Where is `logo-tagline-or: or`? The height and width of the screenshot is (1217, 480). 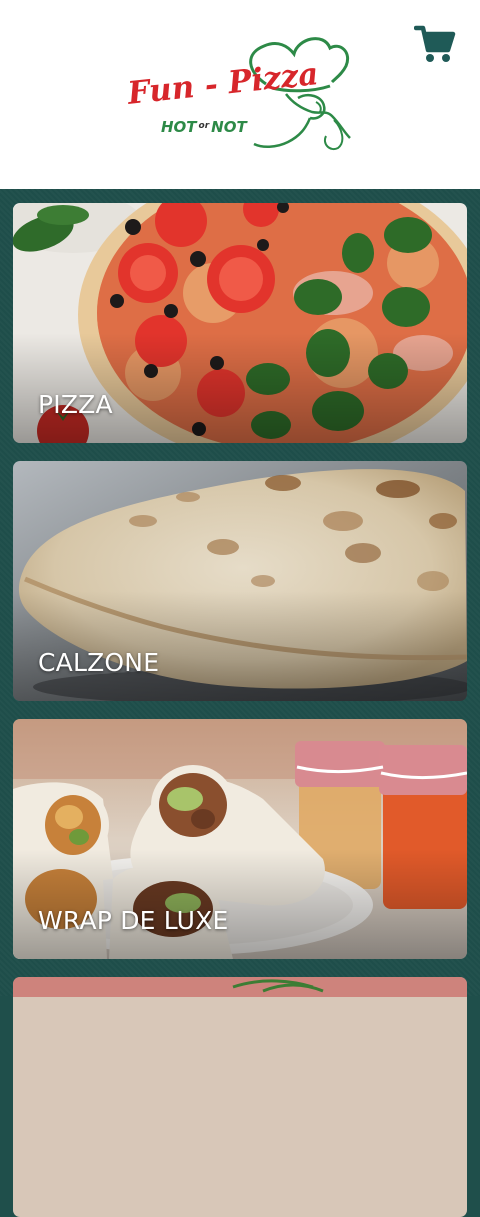 logo-tagline-or: or is located at coordinates (204, 126).